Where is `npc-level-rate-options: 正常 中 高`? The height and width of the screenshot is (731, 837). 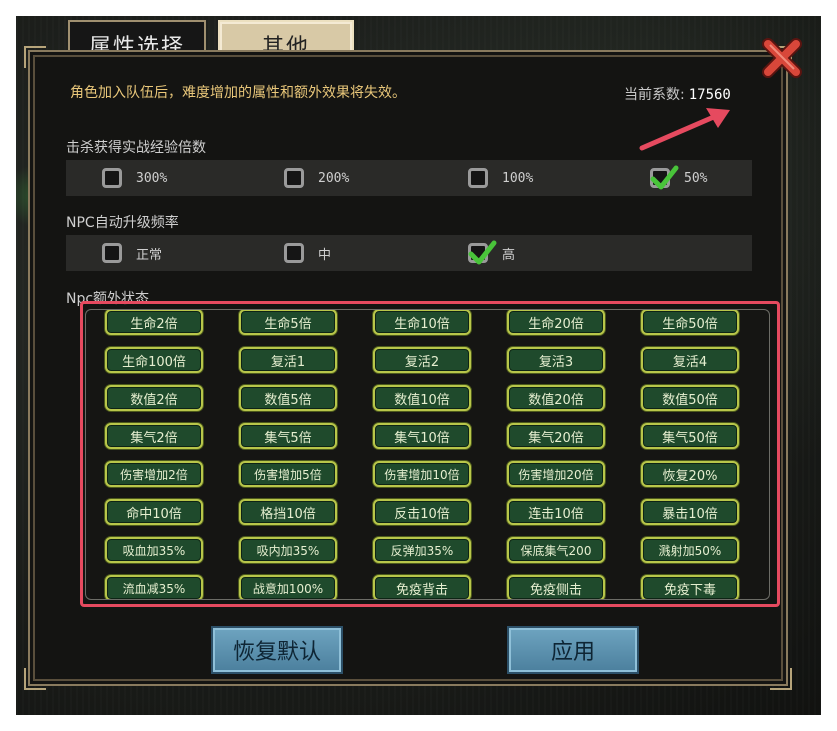
npc-level-rate-options: 正常 中 高 is located at coordinates (409, 253).